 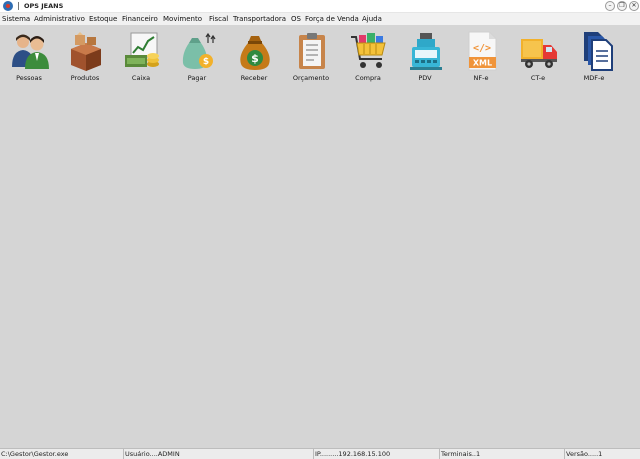 What do you see at coordinates (296, 19) in the screenshot?
I see `menu-os: OS` at bounding box center [296, 19].